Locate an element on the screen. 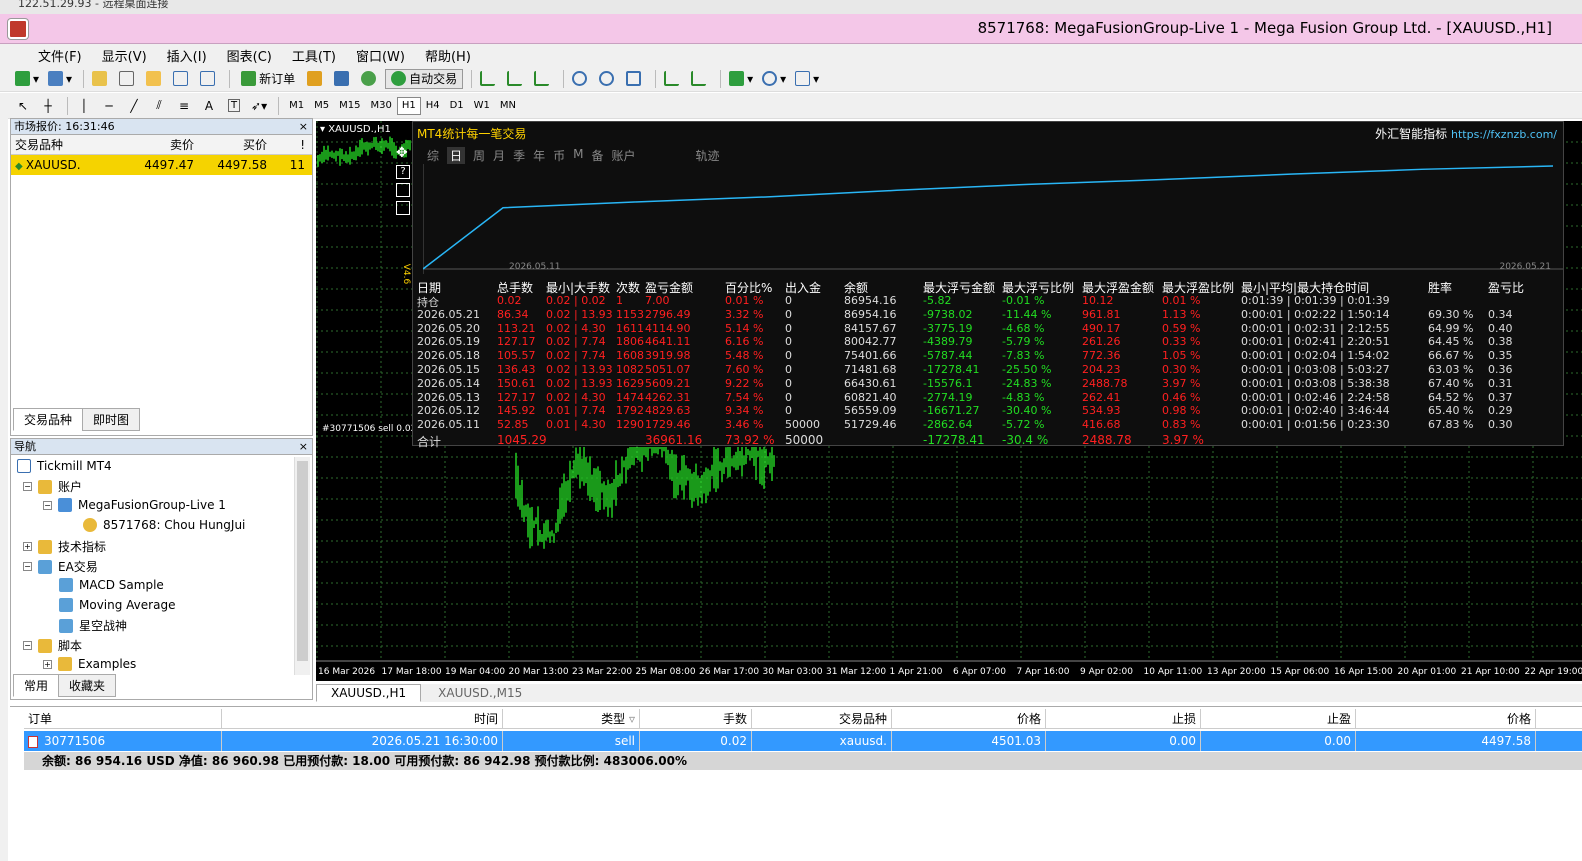  timeframe-h4: H4 is located at coordinates (433, 106).